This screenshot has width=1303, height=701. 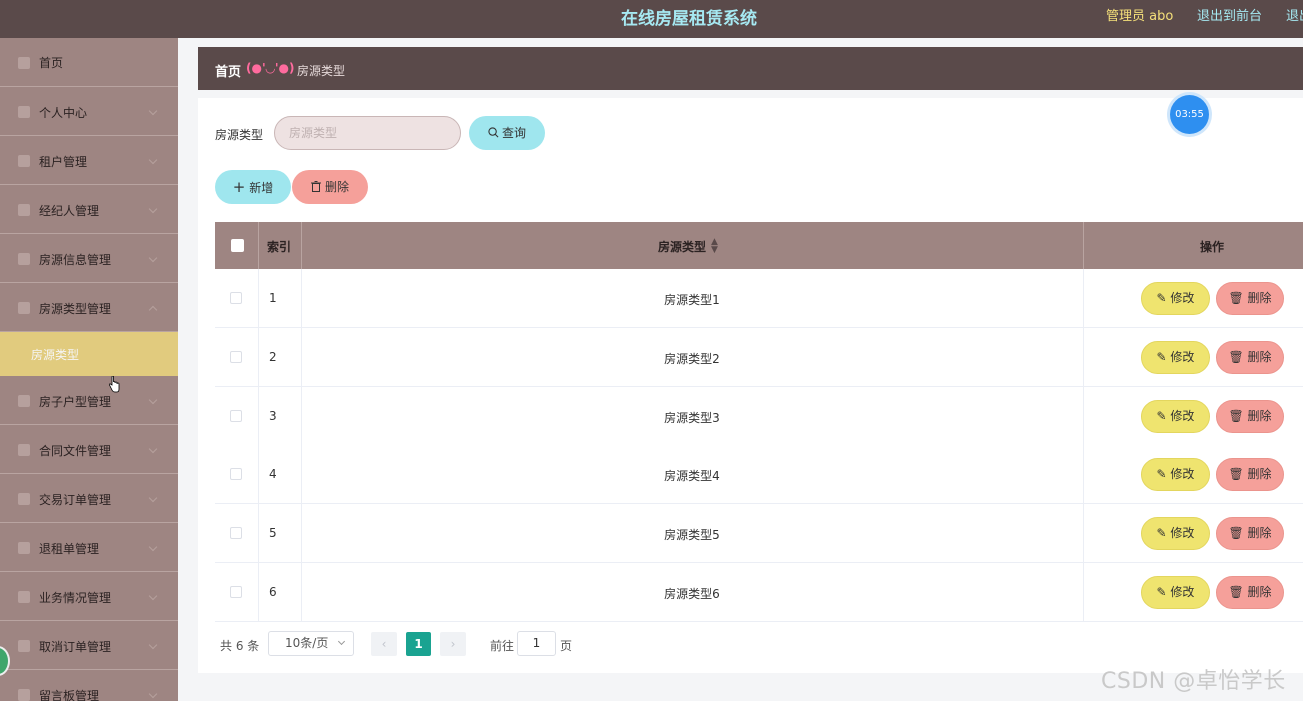 I want to click on sidebar-item-message: 留言板管理, so click(x=89, y=685).